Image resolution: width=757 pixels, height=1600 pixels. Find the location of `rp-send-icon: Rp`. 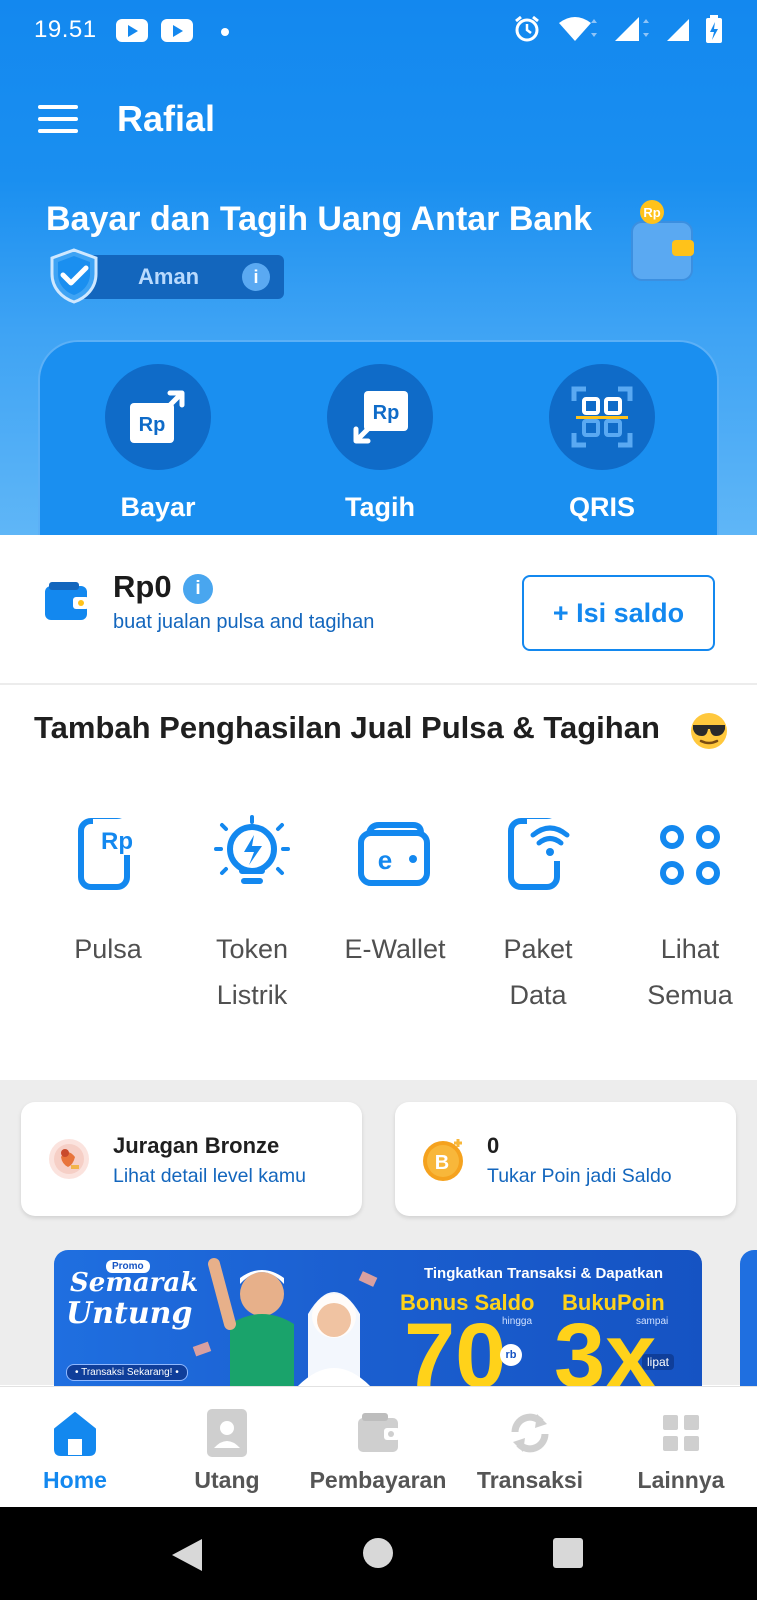

rp-send-icon: Rp is located at coordinates (157, 416).